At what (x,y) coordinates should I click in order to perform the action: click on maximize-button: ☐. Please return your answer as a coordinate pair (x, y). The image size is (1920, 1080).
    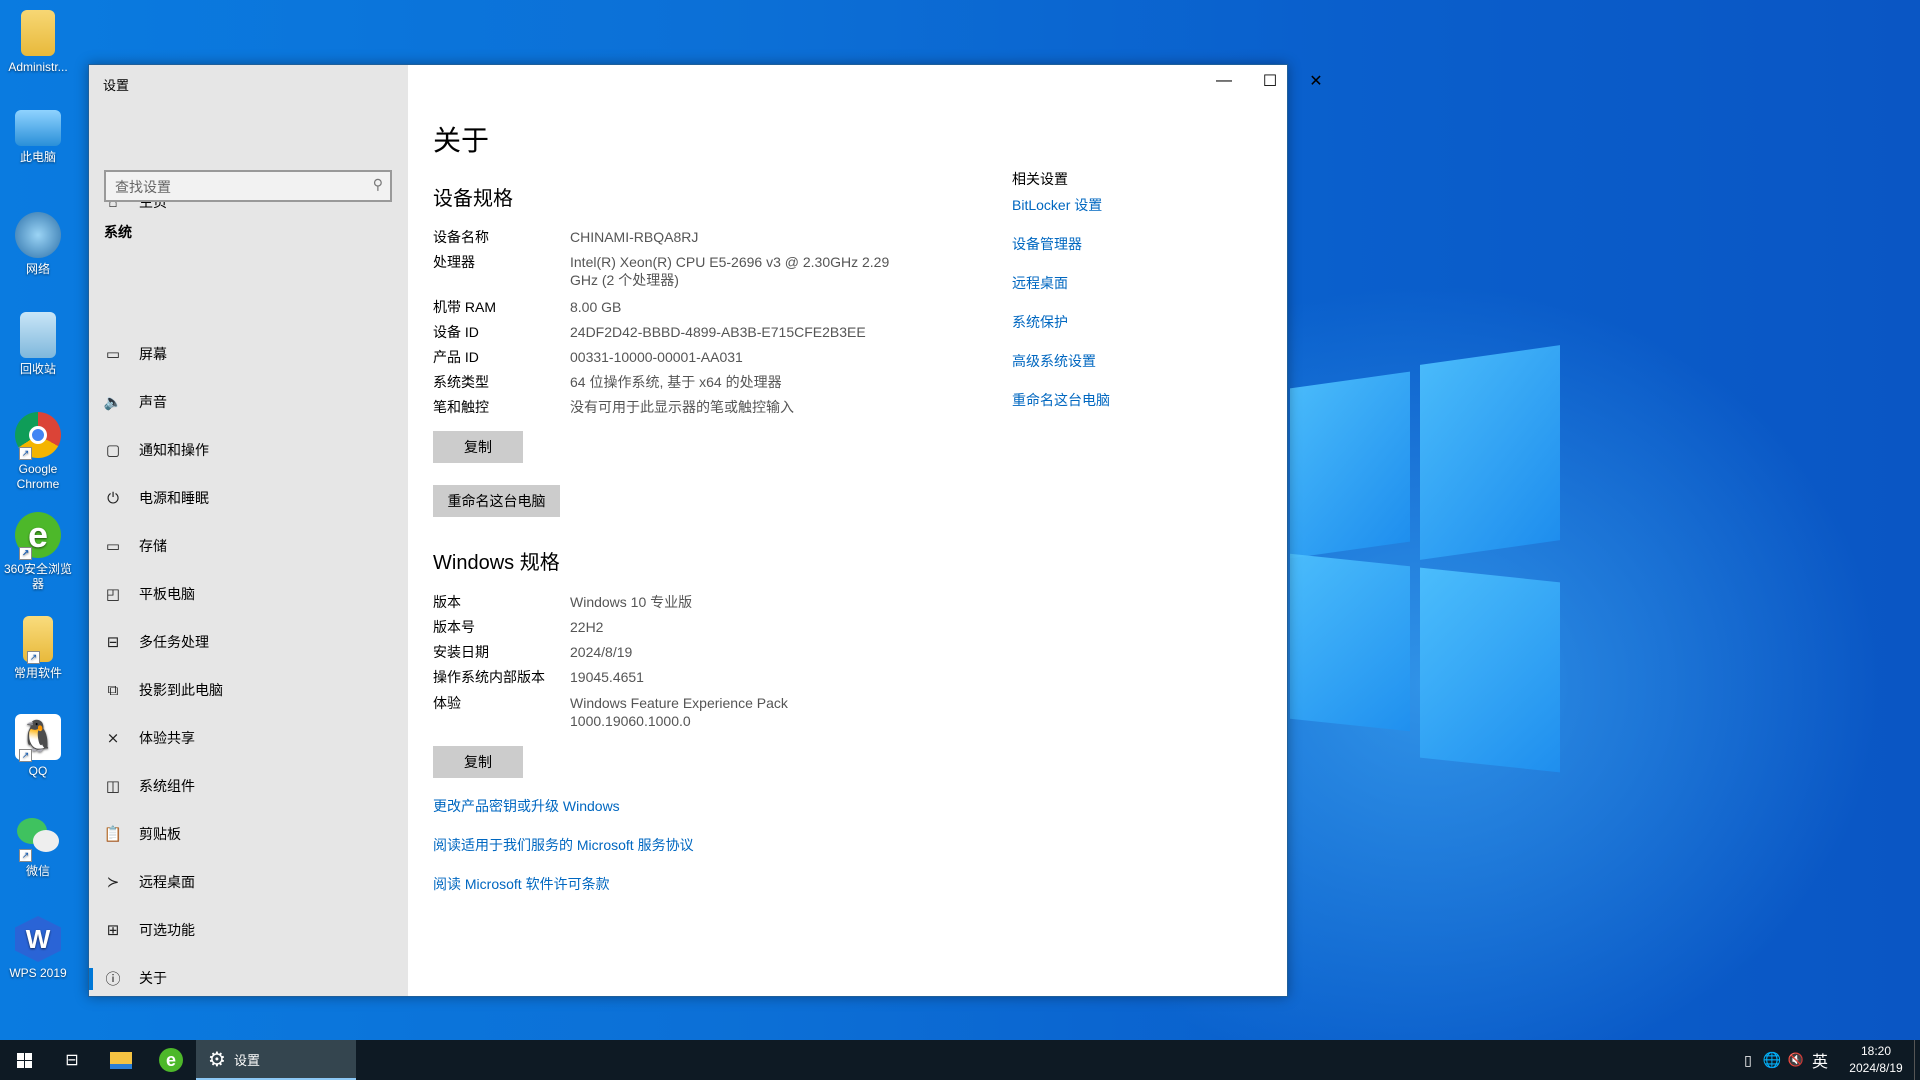
    Looking at the image, I should click on (1270, 81).